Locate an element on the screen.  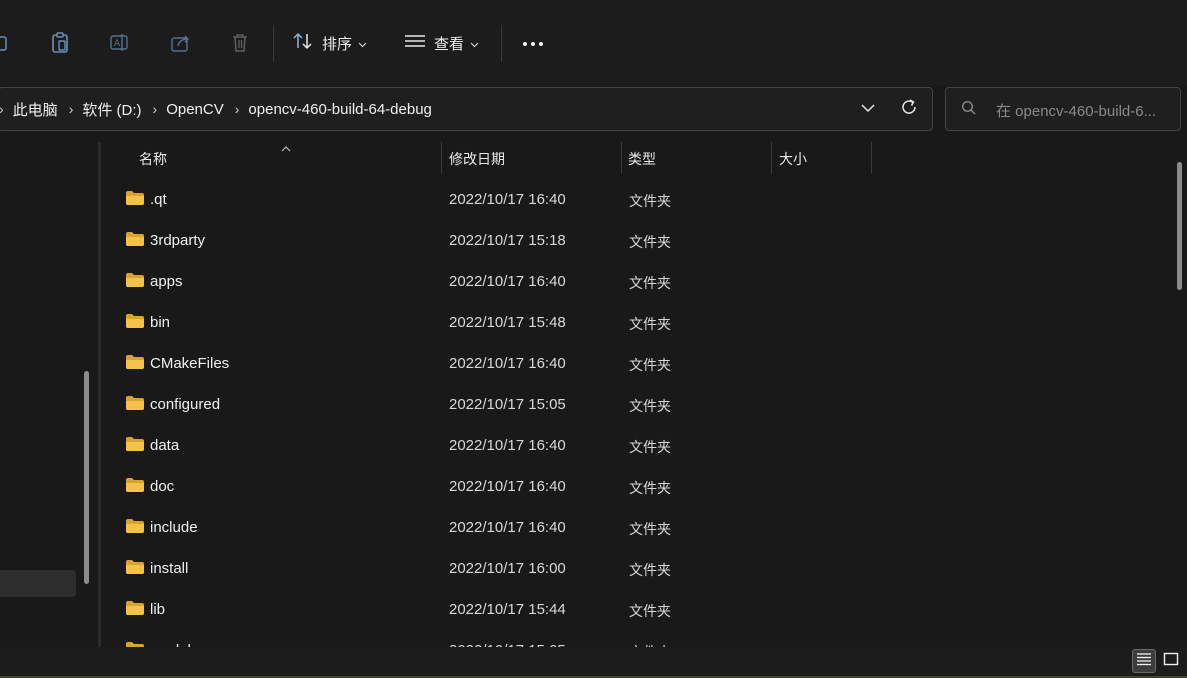
svg-text: A is located at coordinates (117, 44).